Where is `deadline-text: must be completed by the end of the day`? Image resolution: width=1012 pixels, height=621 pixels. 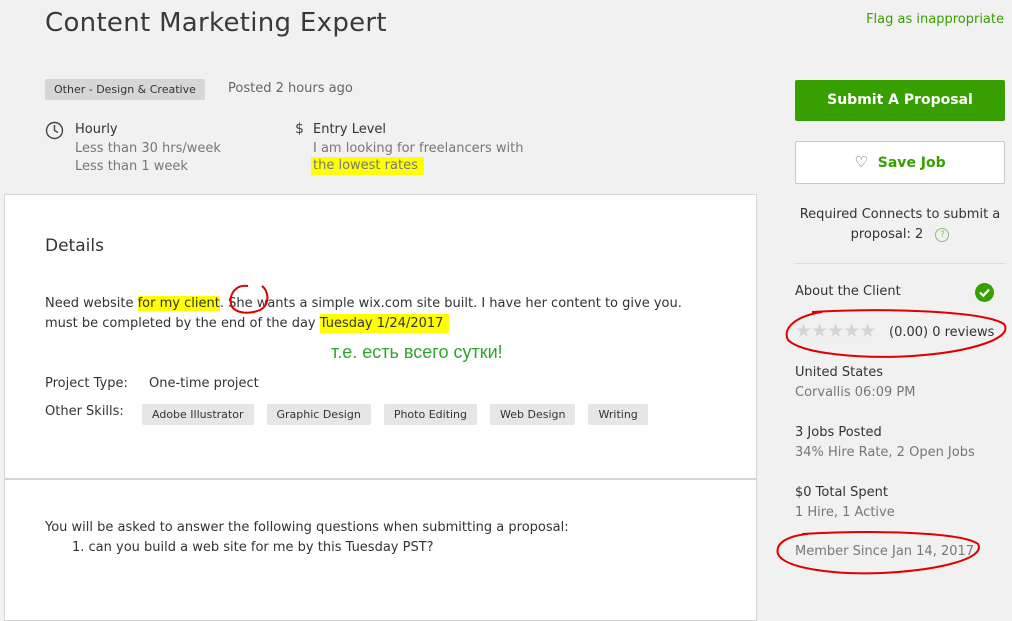 deadline-text: must be completed by the end of the day is located at coordinates (182, 323).